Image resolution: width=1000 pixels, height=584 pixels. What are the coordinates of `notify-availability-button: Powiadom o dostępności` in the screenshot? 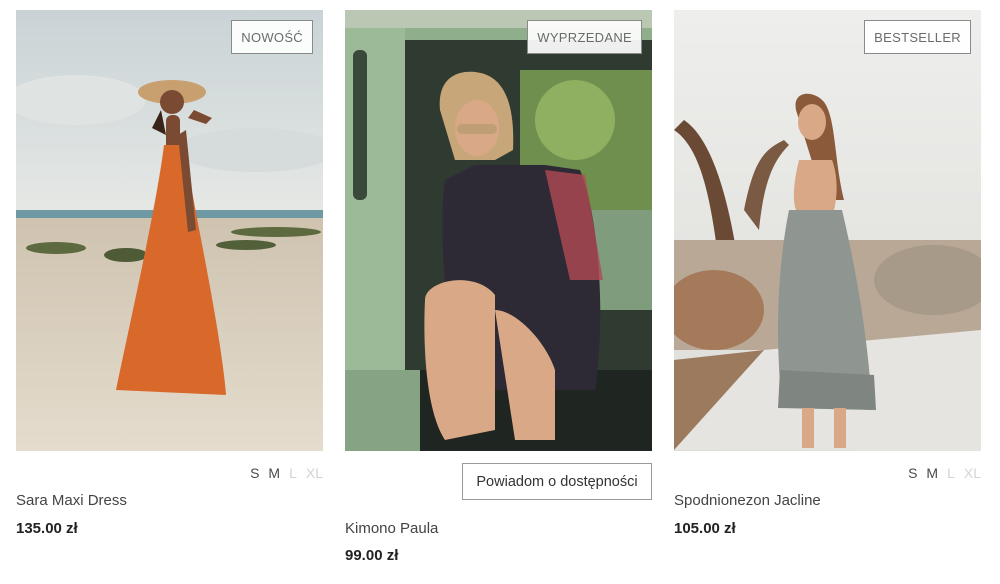 It's located at (557, 481).